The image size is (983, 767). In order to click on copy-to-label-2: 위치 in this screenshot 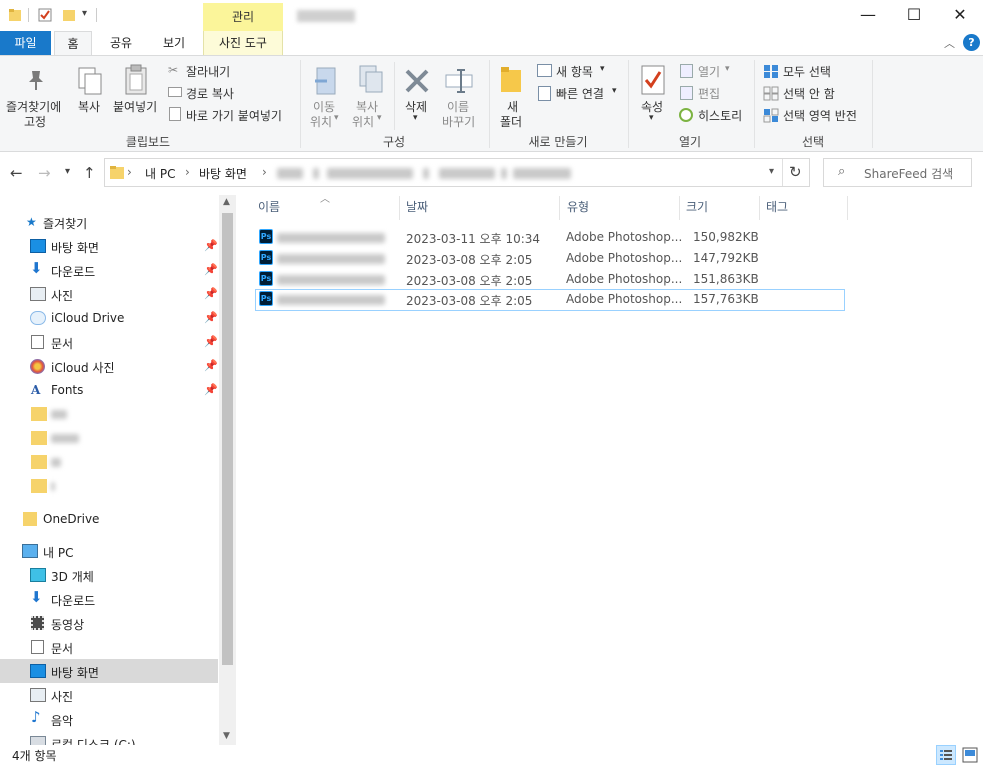, I will do `click(363, 121)`.